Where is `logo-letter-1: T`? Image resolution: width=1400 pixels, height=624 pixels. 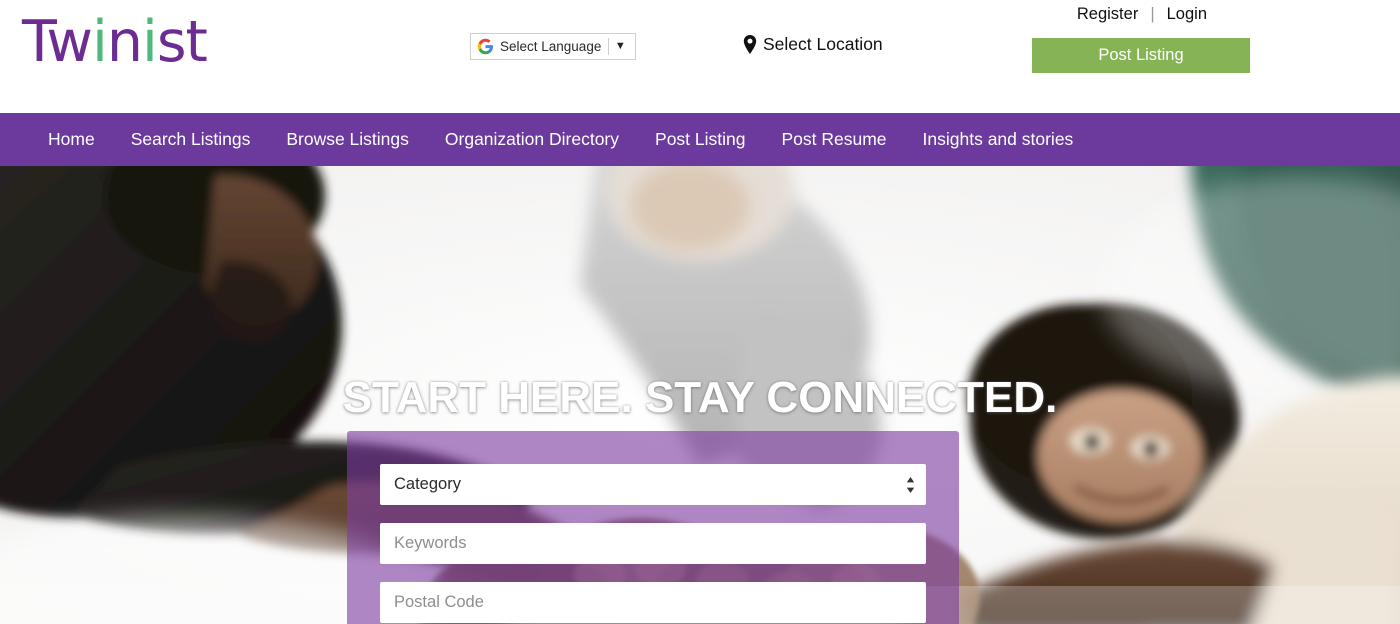
logo-letter-1: T is located at coordinates (34, 42).